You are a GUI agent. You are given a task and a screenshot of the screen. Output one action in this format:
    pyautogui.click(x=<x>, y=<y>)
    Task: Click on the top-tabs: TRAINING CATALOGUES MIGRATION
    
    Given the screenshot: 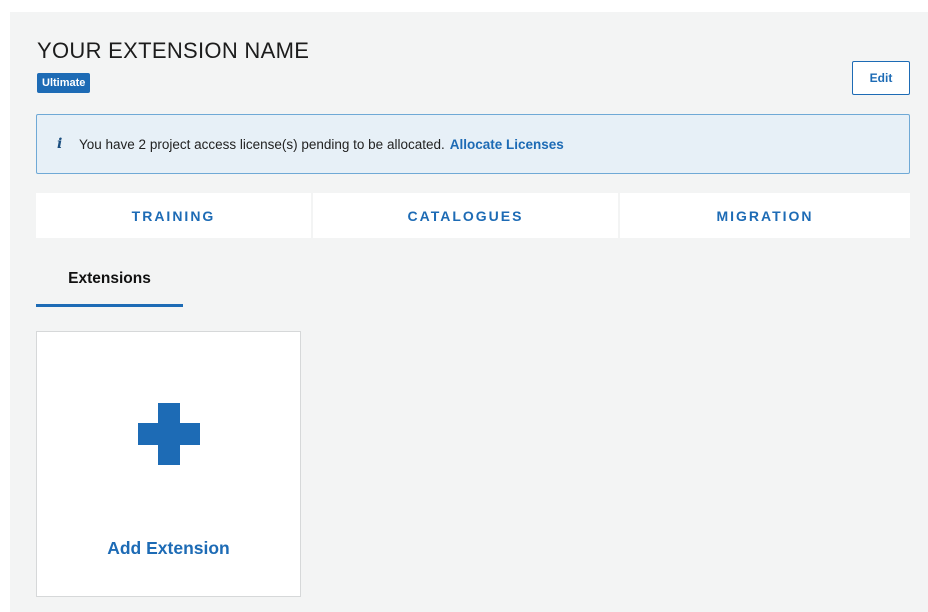 What is the action you would take?
    pyautogui.click(x=473, y=215)
    